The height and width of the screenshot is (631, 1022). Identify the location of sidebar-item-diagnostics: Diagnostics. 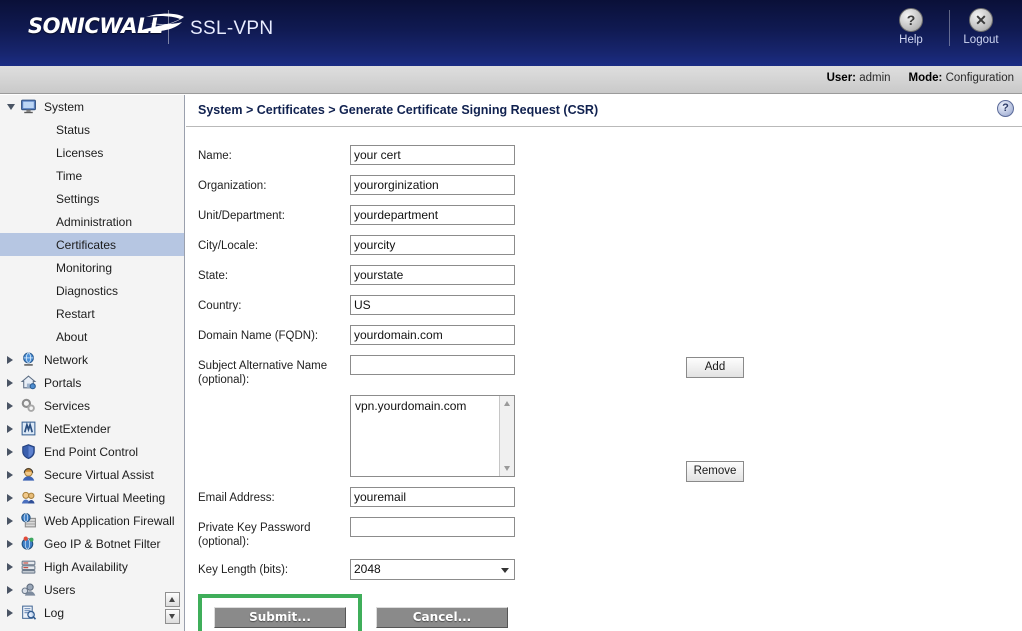
(92, 290).